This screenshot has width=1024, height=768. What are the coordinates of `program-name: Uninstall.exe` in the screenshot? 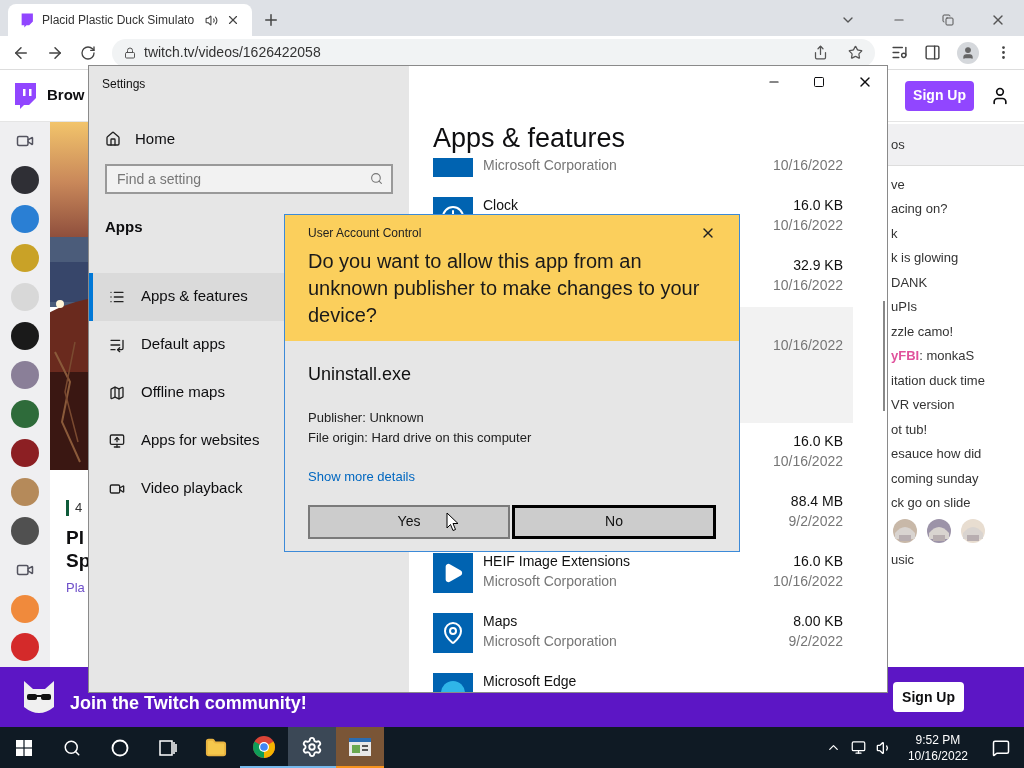 It's located at (360, 374).